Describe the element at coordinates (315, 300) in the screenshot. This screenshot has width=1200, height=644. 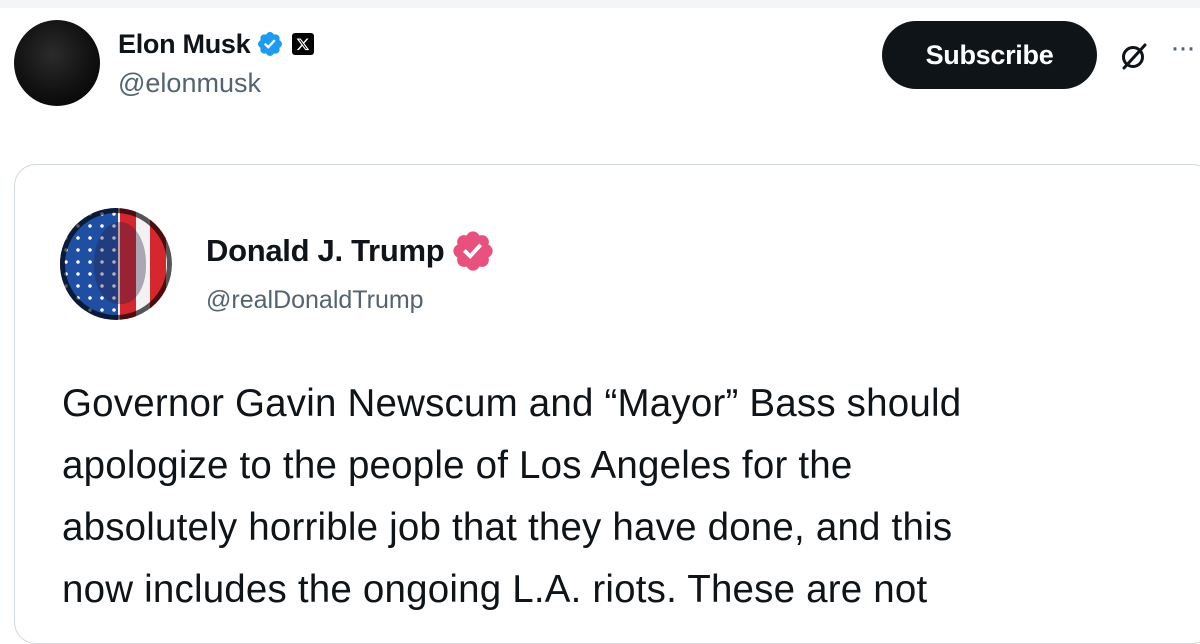
I see `quoted-author-handle: @realDonaldTrump` at that location.